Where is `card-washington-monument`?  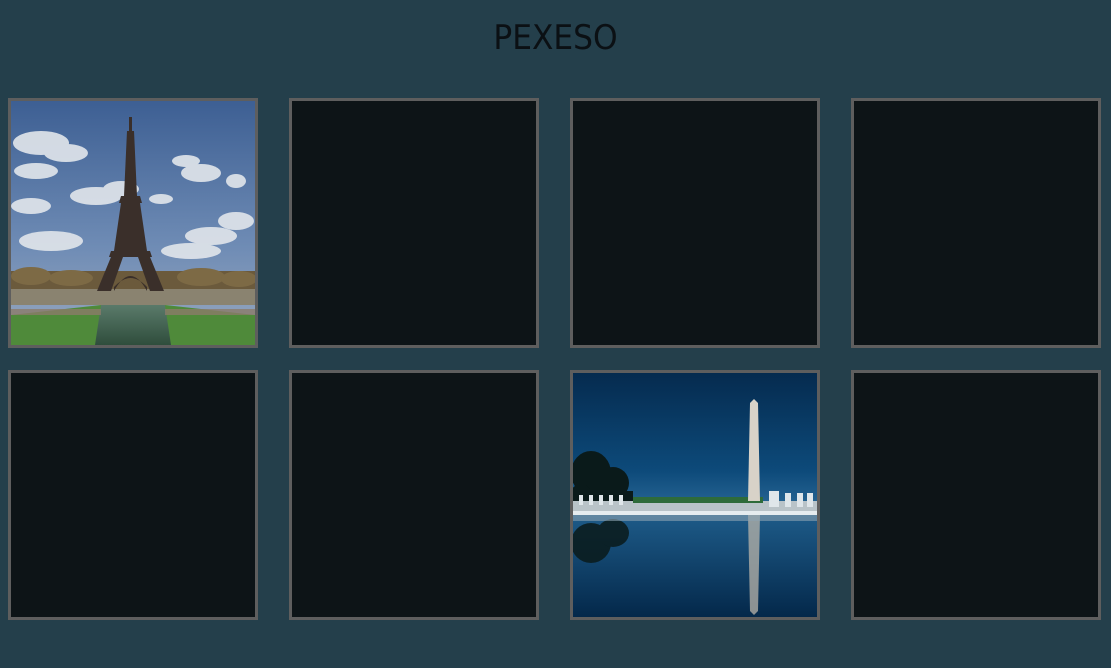
card-washington-monument is located at coordinates (695, 495).